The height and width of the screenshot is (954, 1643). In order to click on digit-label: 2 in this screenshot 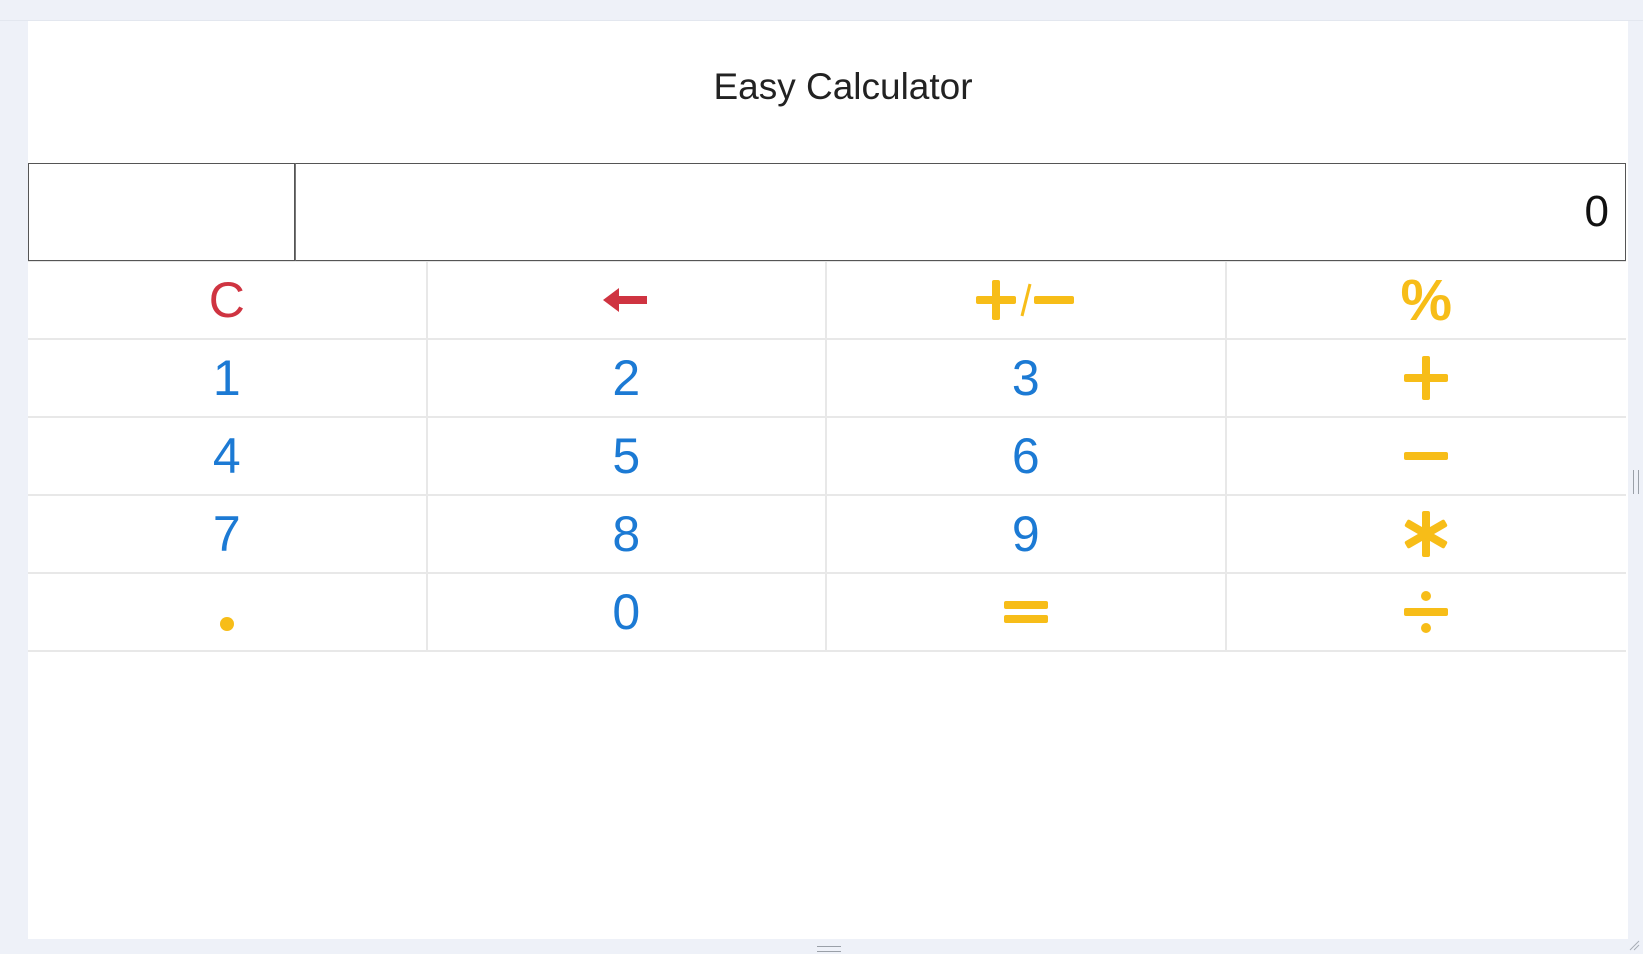, I will do `click(626, 378)`.